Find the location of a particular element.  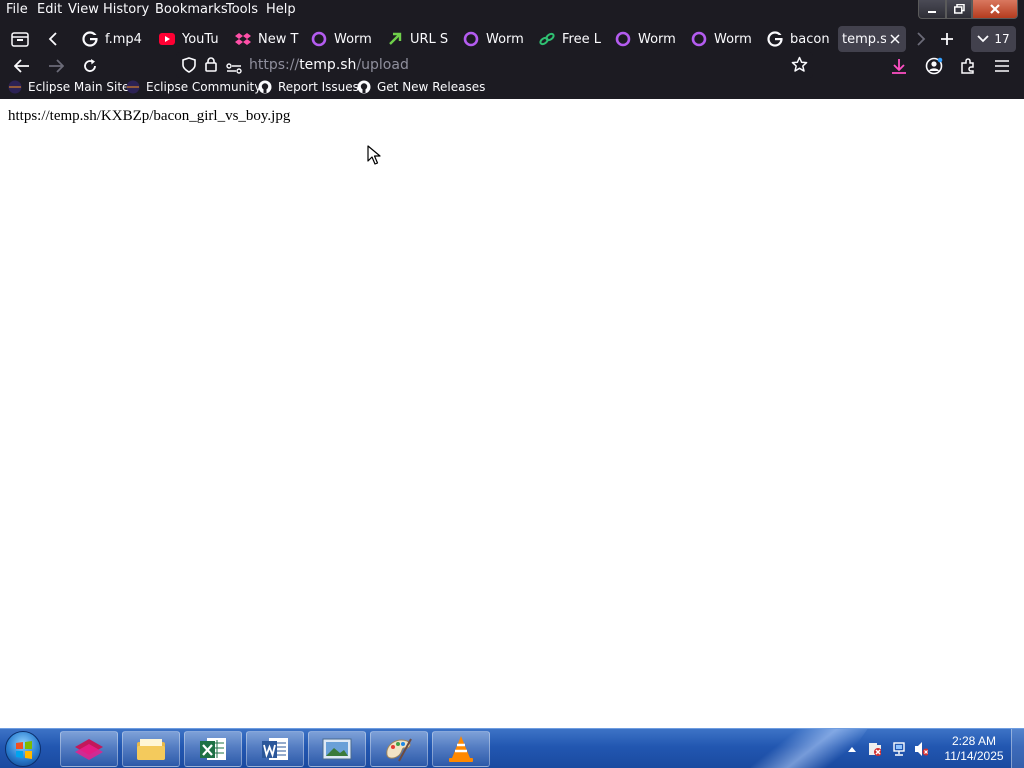

reload-icon is located at coordinates (90, 65).